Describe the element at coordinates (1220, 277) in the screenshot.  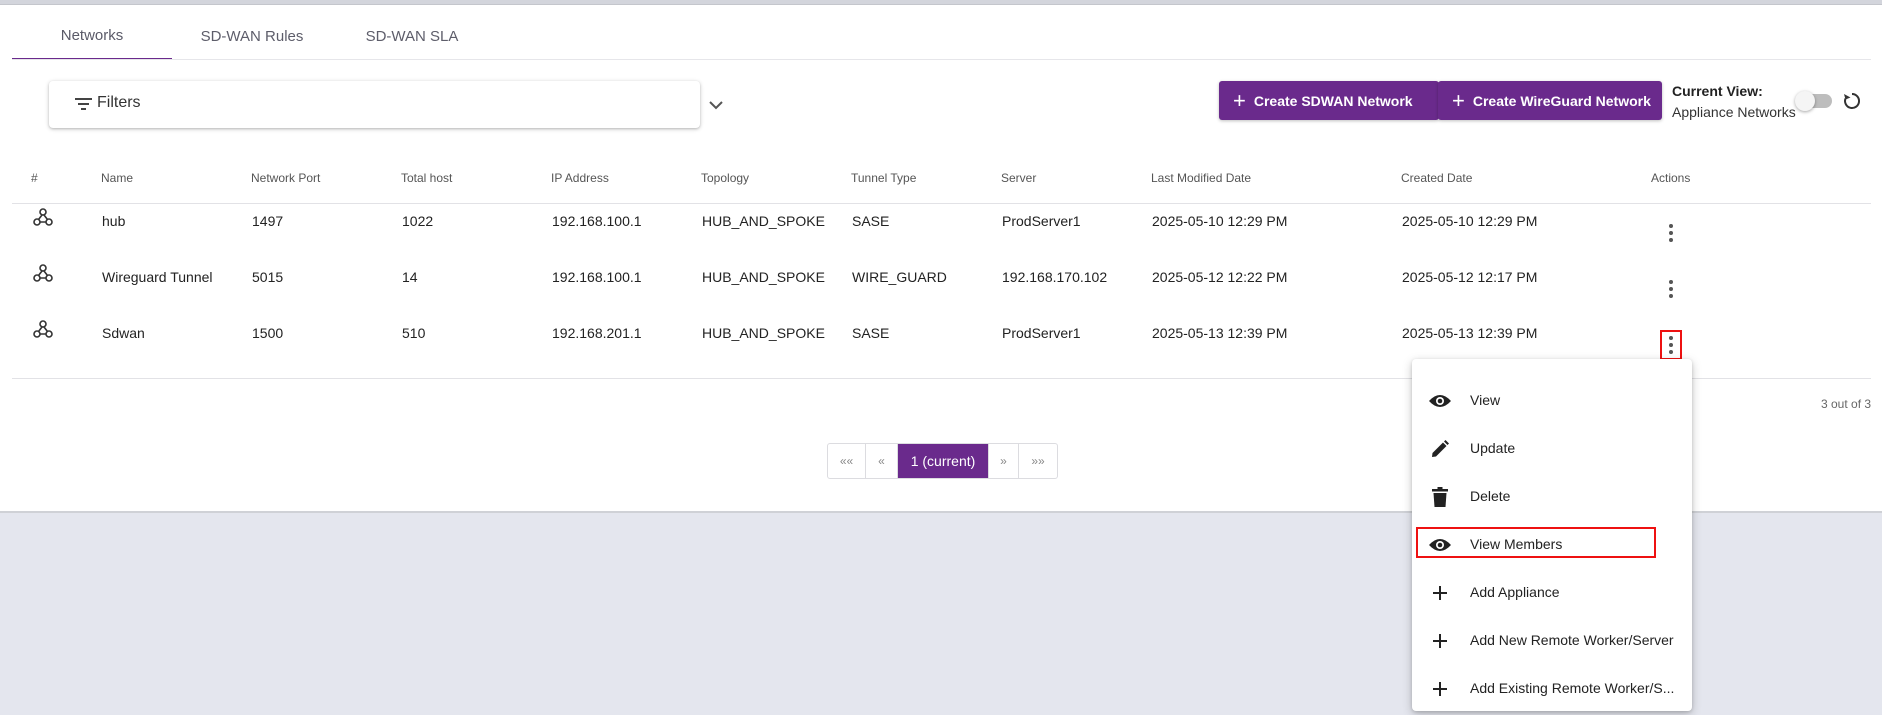
I see `cell-modified: 2025-05-12 12:22 PM` at that location.